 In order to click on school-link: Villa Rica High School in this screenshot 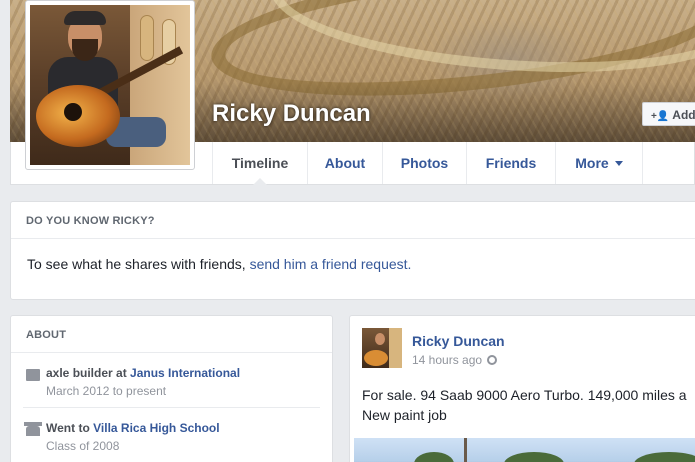, I will do `click(156, 428)`.